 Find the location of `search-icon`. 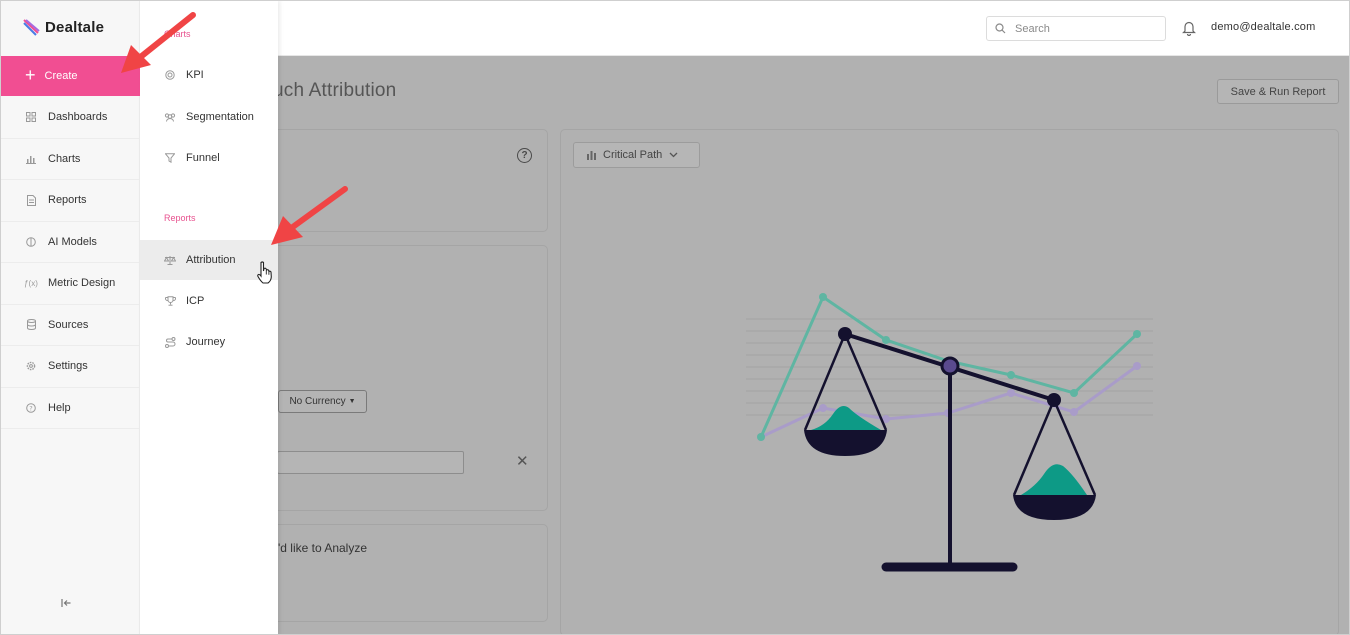

search-icon is located at coordinates (1000, 28).